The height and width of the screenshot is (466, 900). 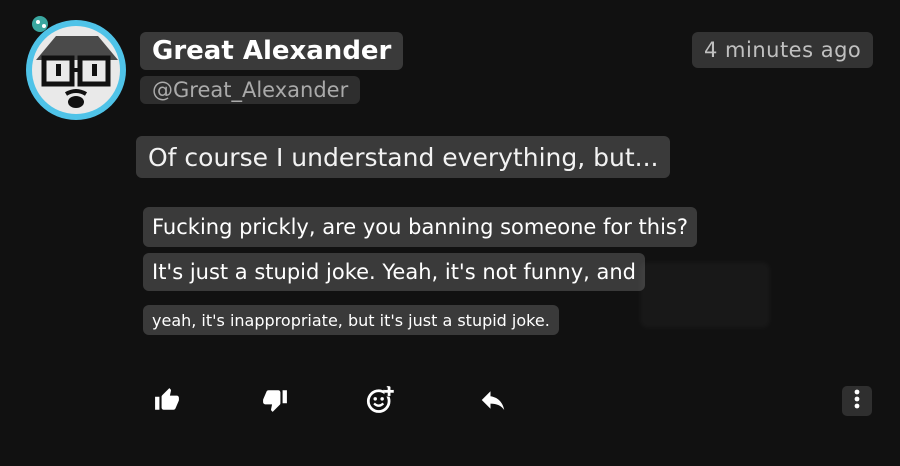 I want to click on thumbs-up-icon, so click(x=167, y=402).